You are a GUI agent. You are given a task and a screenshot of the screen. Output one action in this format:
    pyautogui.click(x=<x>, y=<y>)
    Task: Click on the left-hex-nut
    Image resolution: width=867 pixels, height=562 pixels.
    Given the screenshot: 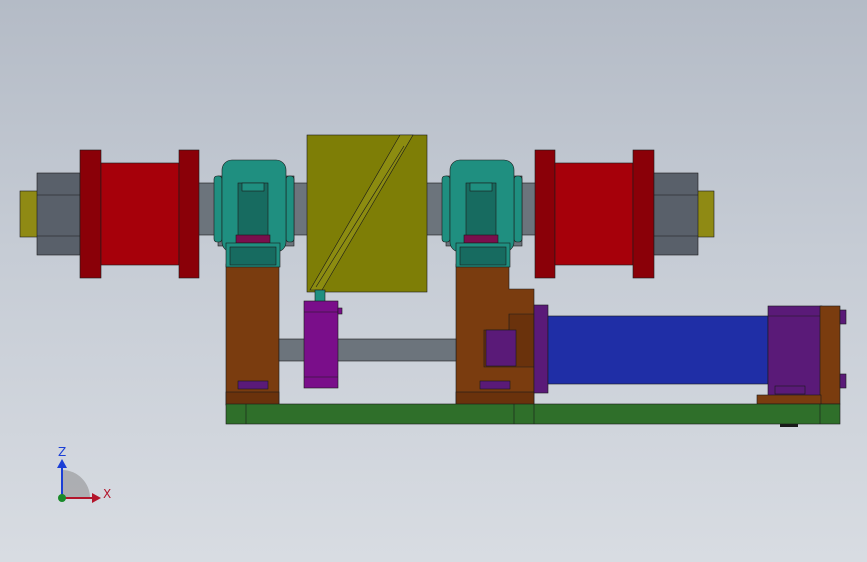 What is the action you would take?
    pyautogui.click(x=58, y=214)
    